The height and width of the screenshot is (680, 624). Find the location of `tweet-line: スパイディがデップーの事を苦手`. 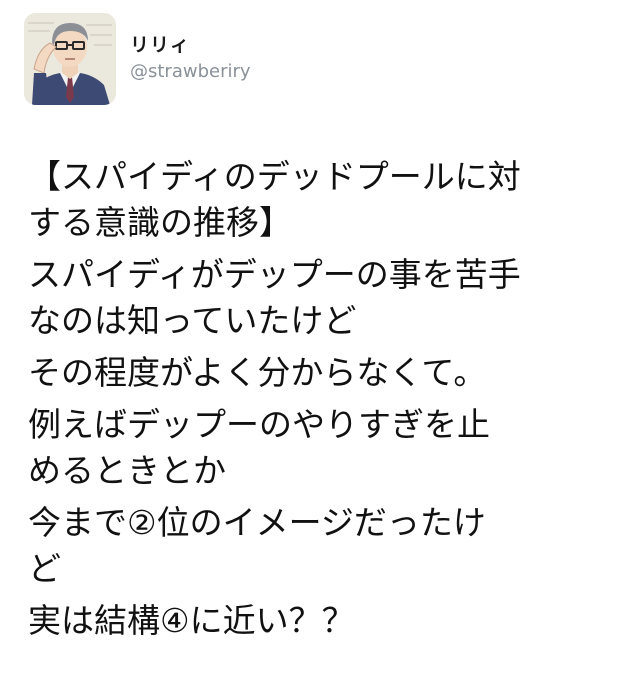

tweet-line: スパイディがデップーの事を苦手 is located at coordinates (274, 274).